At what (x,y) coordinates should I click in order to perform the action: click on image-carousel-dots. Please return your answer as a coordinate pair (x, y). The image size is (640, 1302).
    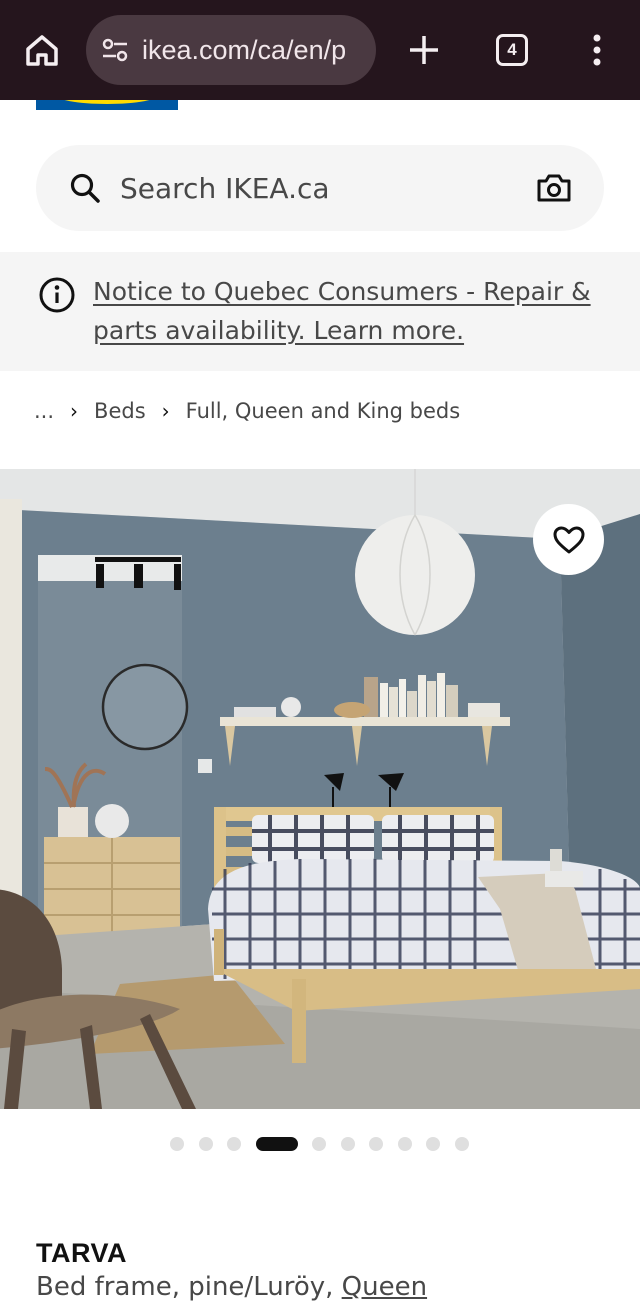
    Looking at the image, I should click on (326, 1144).